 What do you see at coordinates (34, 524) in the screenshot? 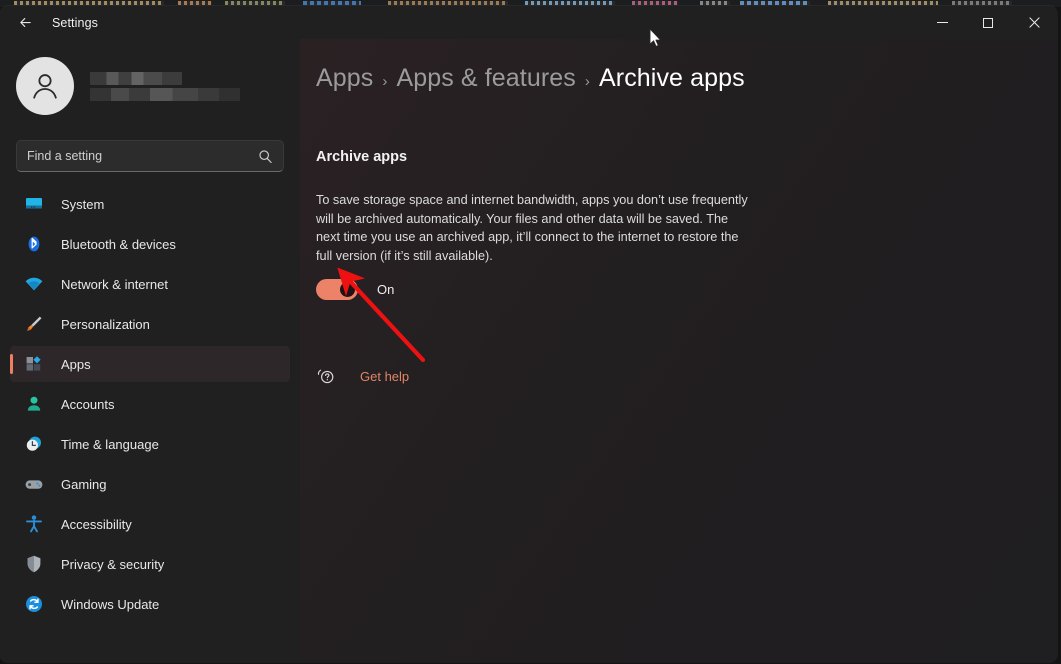
I see `accessibility-icon` at bounding box center [34, 524].